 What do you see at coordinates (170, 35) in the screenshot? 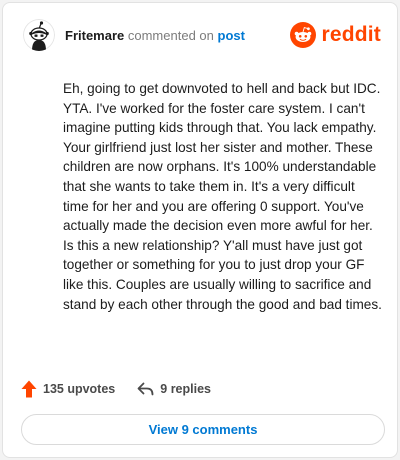
I see `action-text: commented on` at bounding box center [170, 35].